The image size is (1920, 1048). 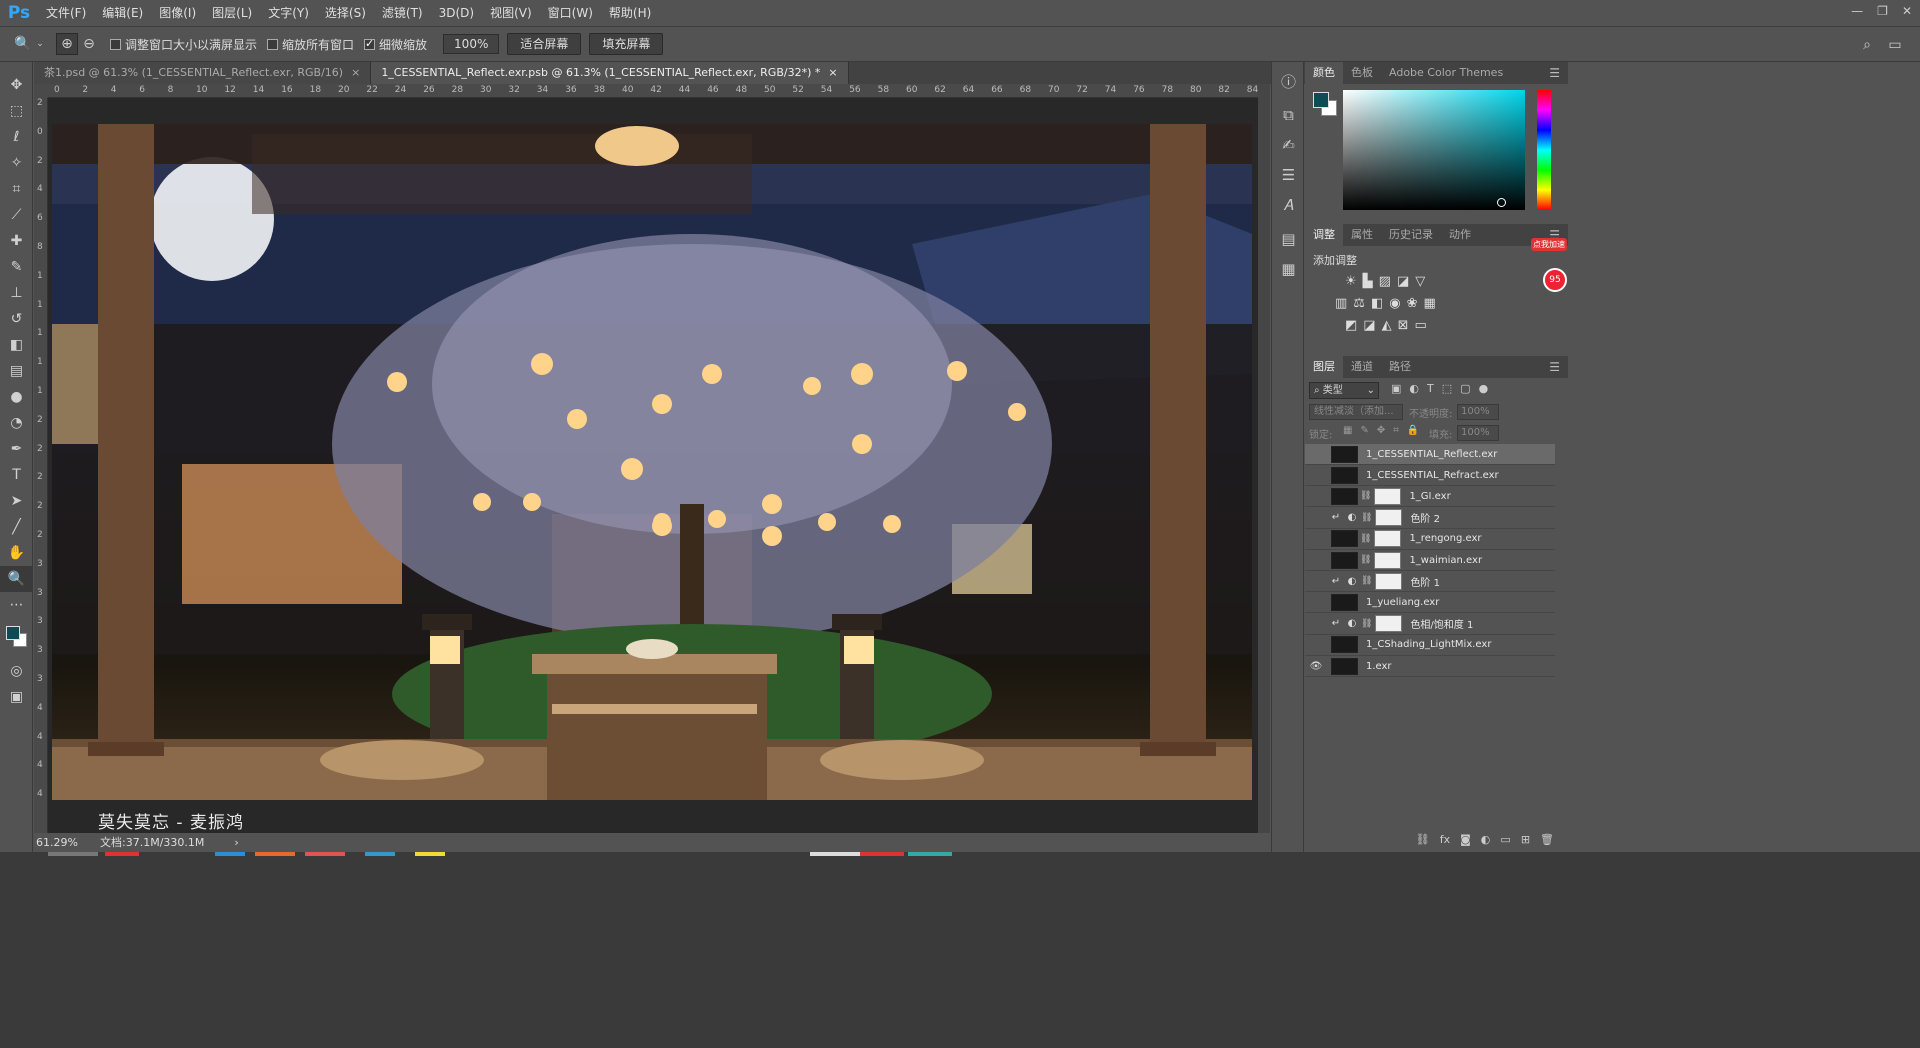 I want to click on foreground-color-swatch, so click(x=1321, y=100).